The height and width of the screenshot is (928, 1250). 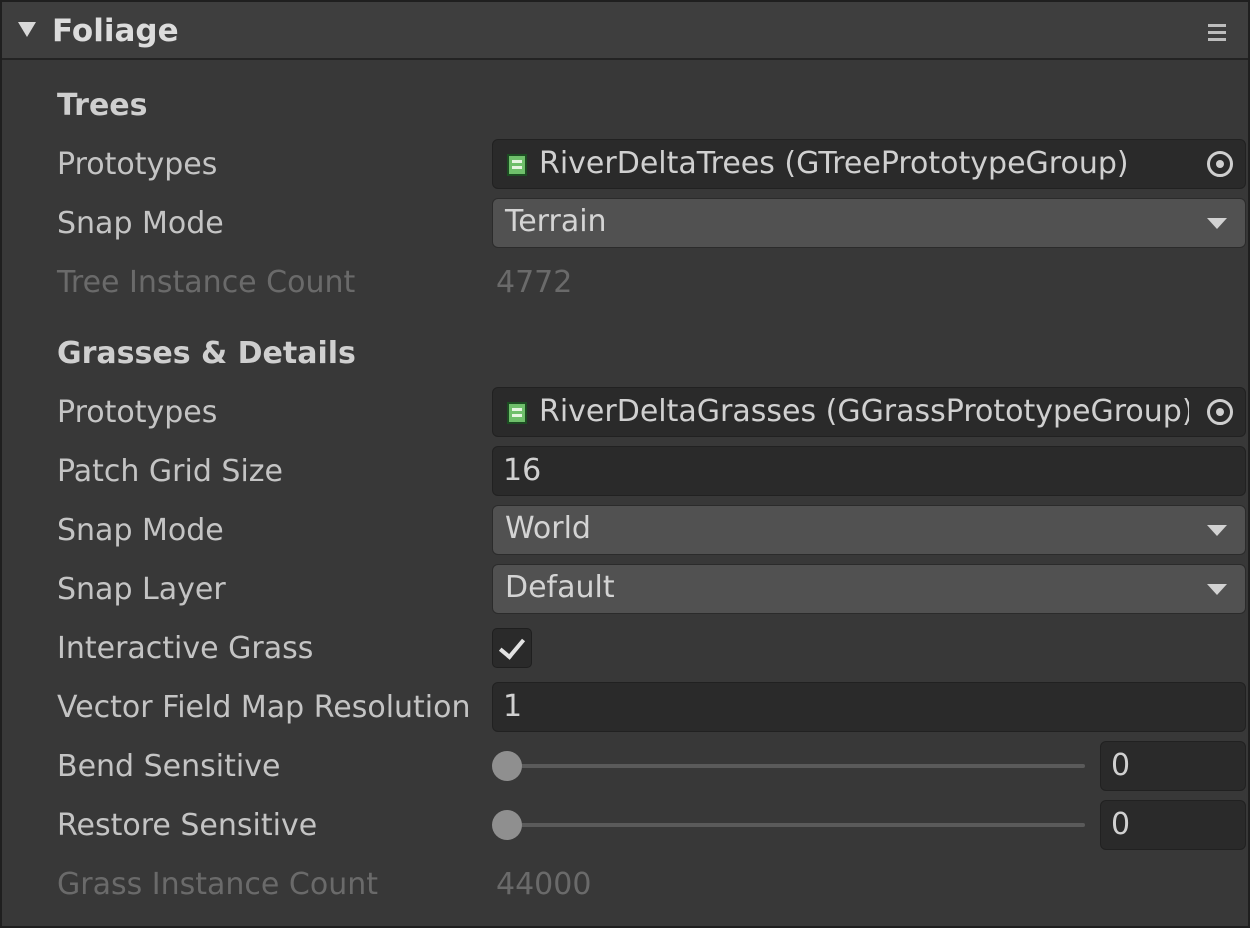 I want to click on patch-grid-size-value: 16, so click(x=522, y=470).